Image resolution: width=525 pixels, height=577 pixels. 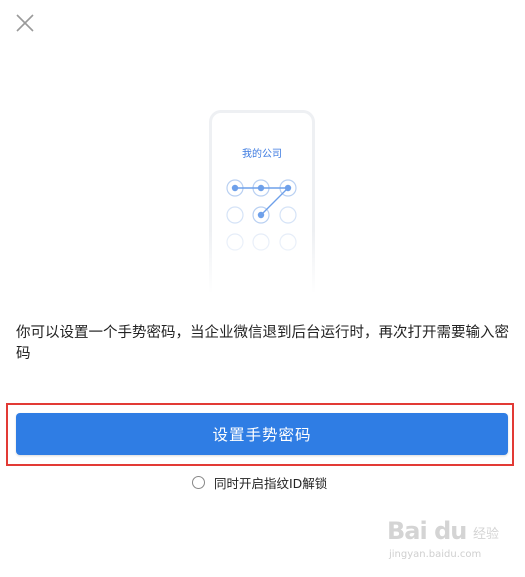 I want to click on fingerprint-option: 同时开启指纹ID解锁, so click(x=259, y=482).